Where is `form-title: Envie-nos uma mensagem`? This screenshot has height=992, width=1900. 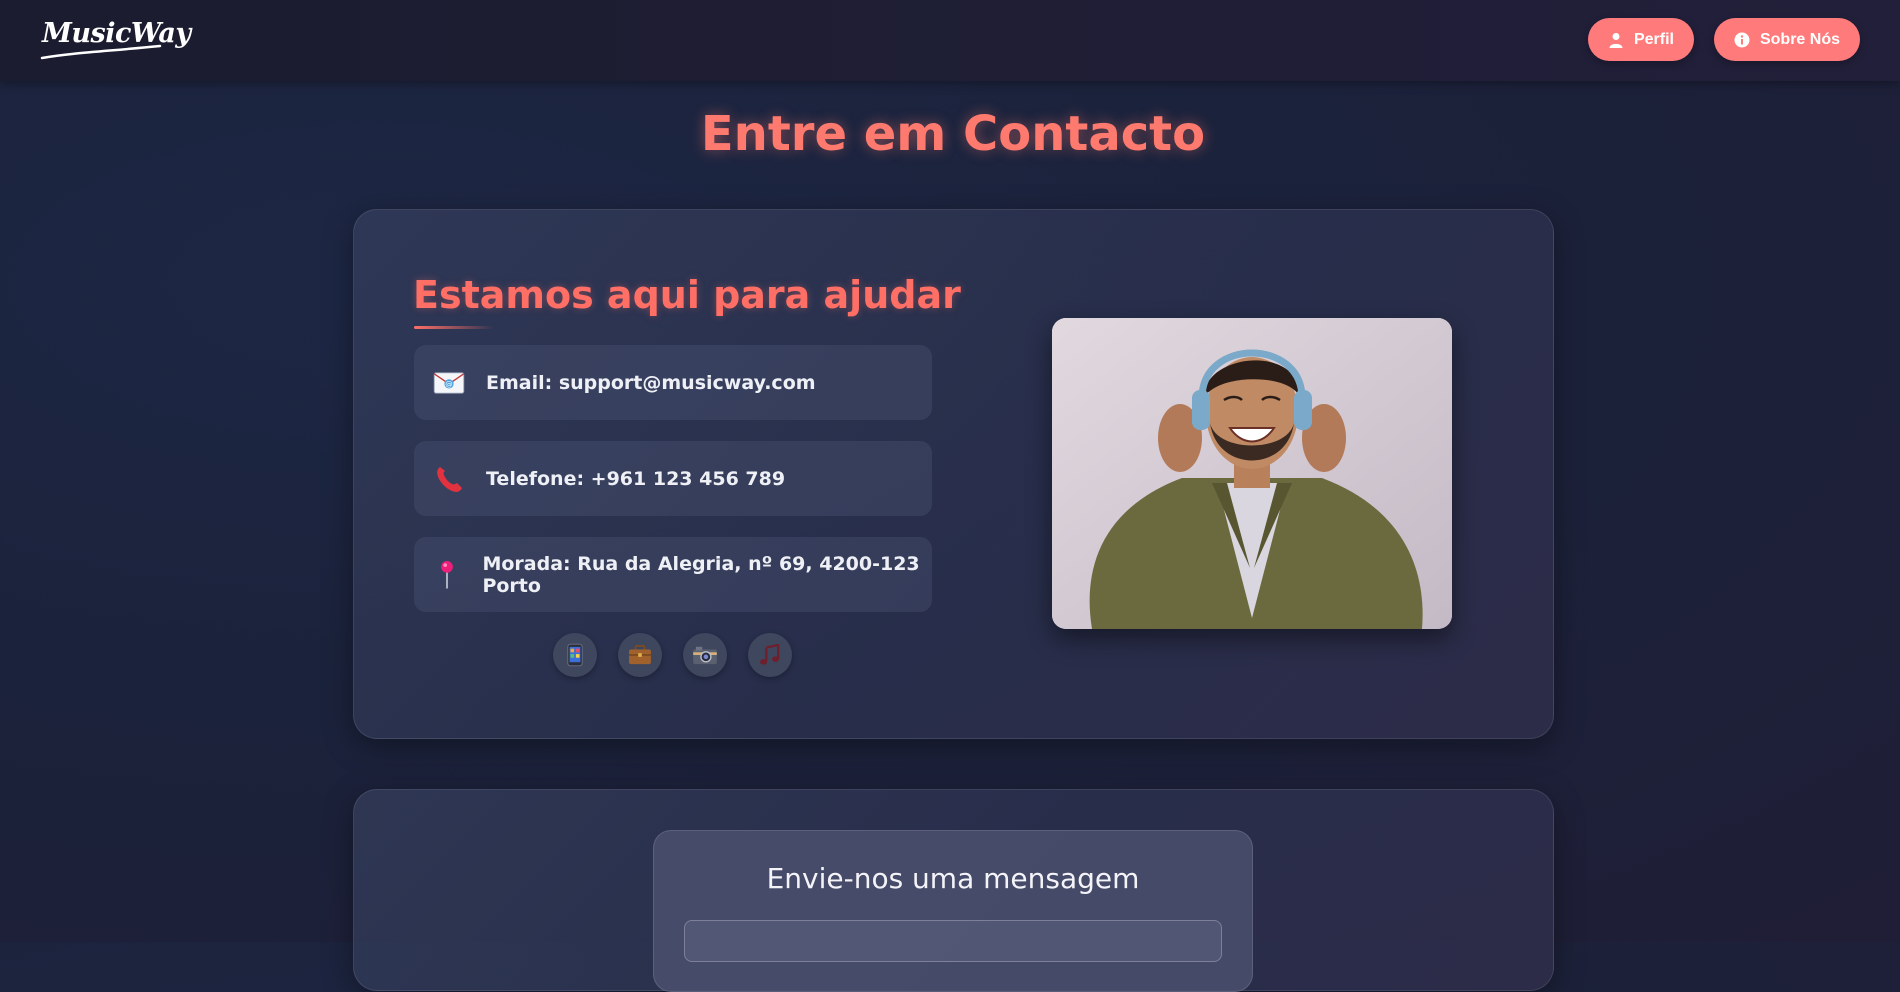 form-title: Envie-nos uma mensagem is located at coordinates (953, 878).